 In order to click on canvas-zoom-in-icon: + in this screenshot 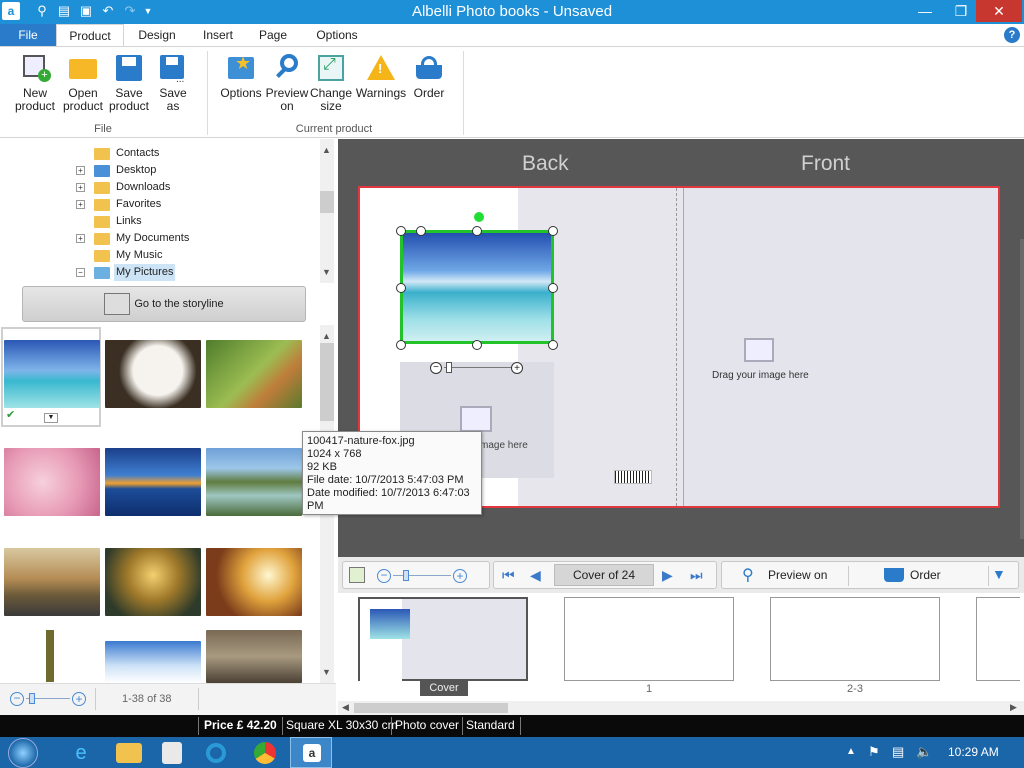, I will do `click(460, 576)`.